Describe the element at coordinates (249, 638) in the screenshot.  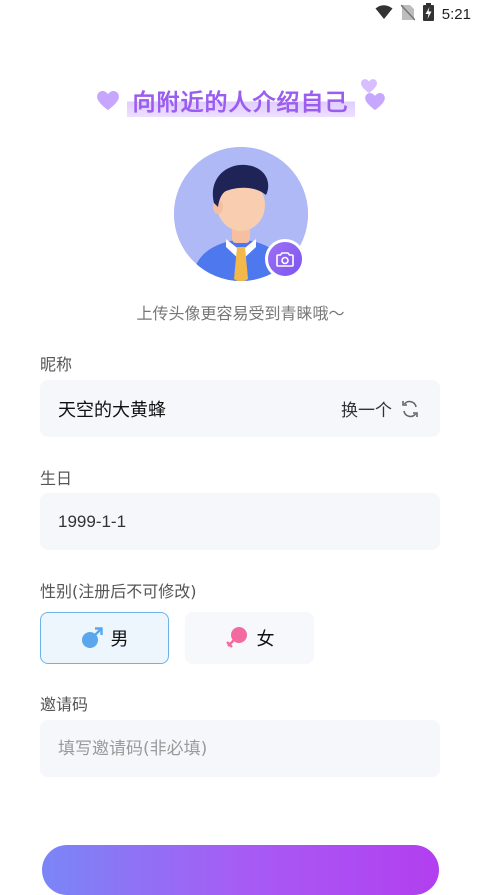
I see `gender-female-option: 女` at that location.